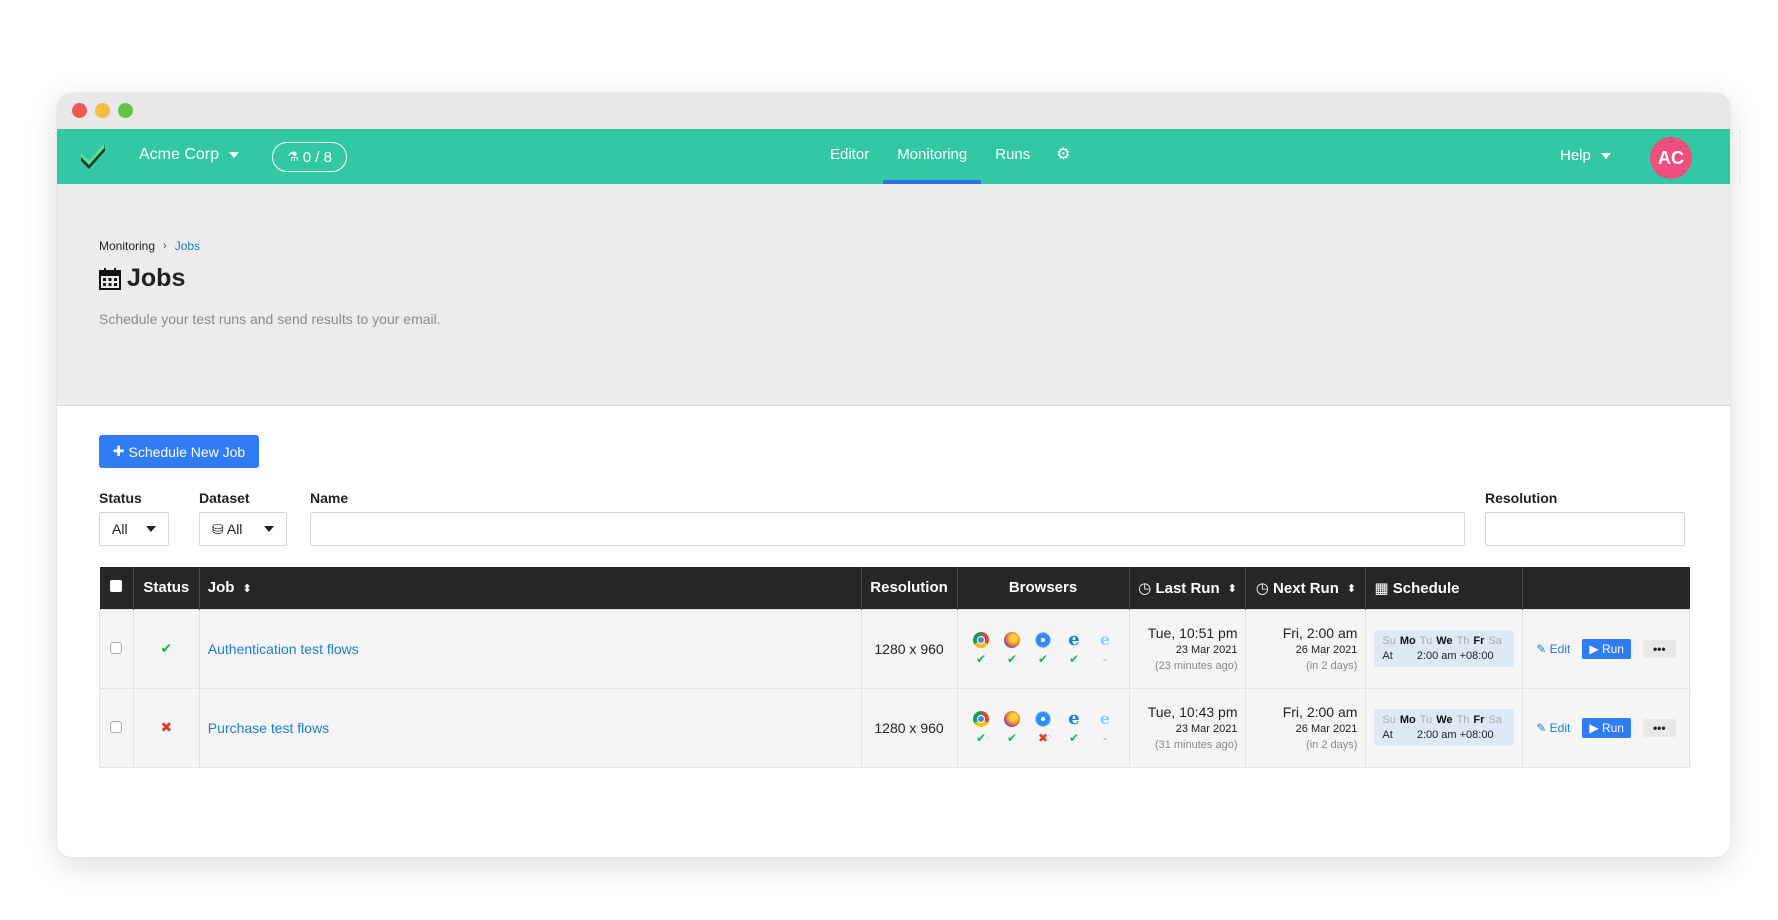 The height and width of the screenshot is (920, 1778). I want to click on schedule-at: At 2:00 am +08:00, so click(1443, 656).